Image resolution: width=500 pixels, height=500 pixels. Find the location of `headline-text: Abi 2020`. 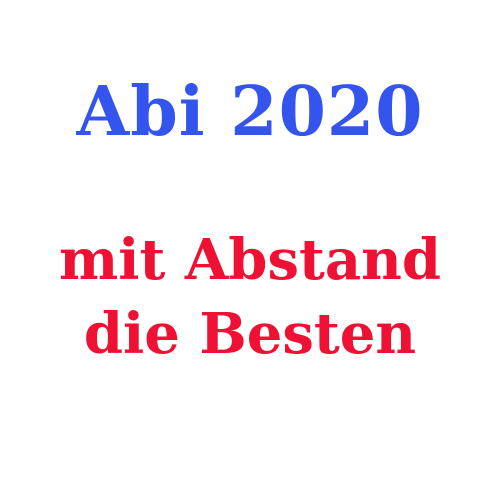

headline-text: Abi 2020 is located at coordinates (250, 112).